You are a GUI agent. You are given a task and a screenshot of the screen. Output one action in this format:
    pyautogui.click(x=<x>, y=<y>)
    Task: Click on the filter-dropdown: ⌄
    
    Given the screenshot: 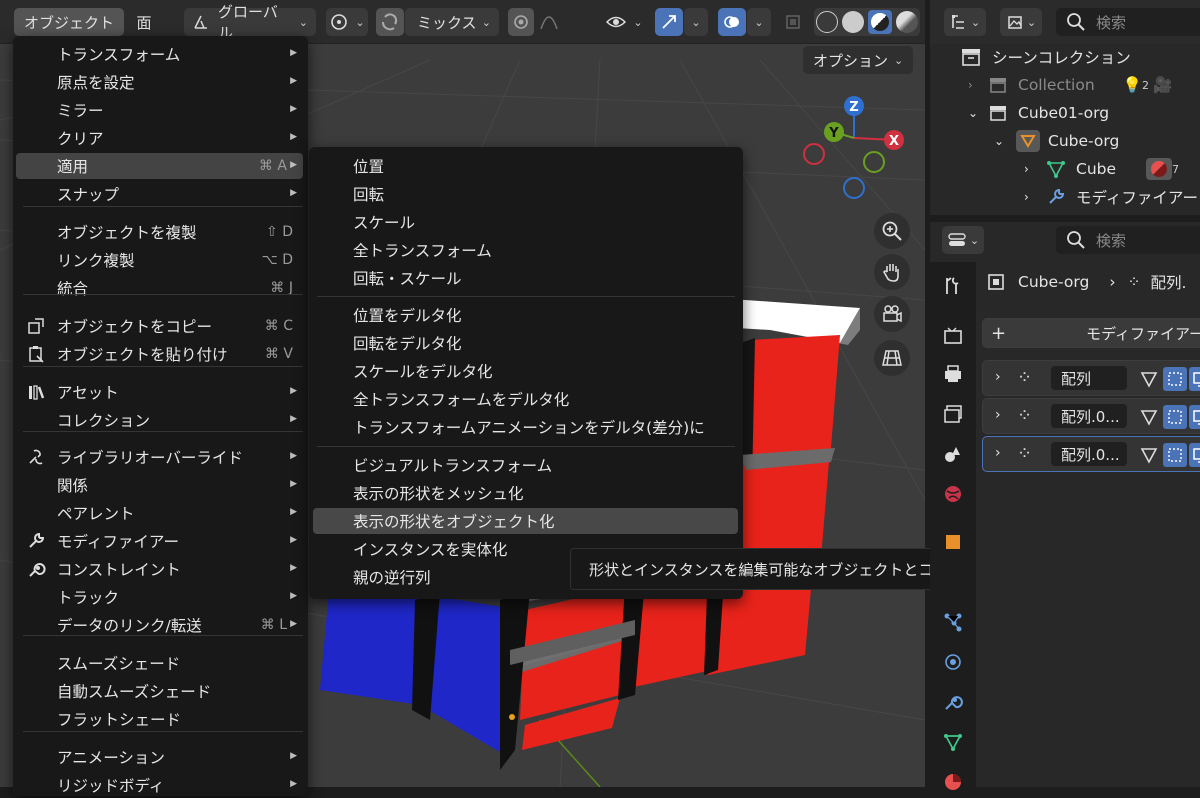 What is the action you would take?
    pyautogui.click(x=1021, y=22)
    